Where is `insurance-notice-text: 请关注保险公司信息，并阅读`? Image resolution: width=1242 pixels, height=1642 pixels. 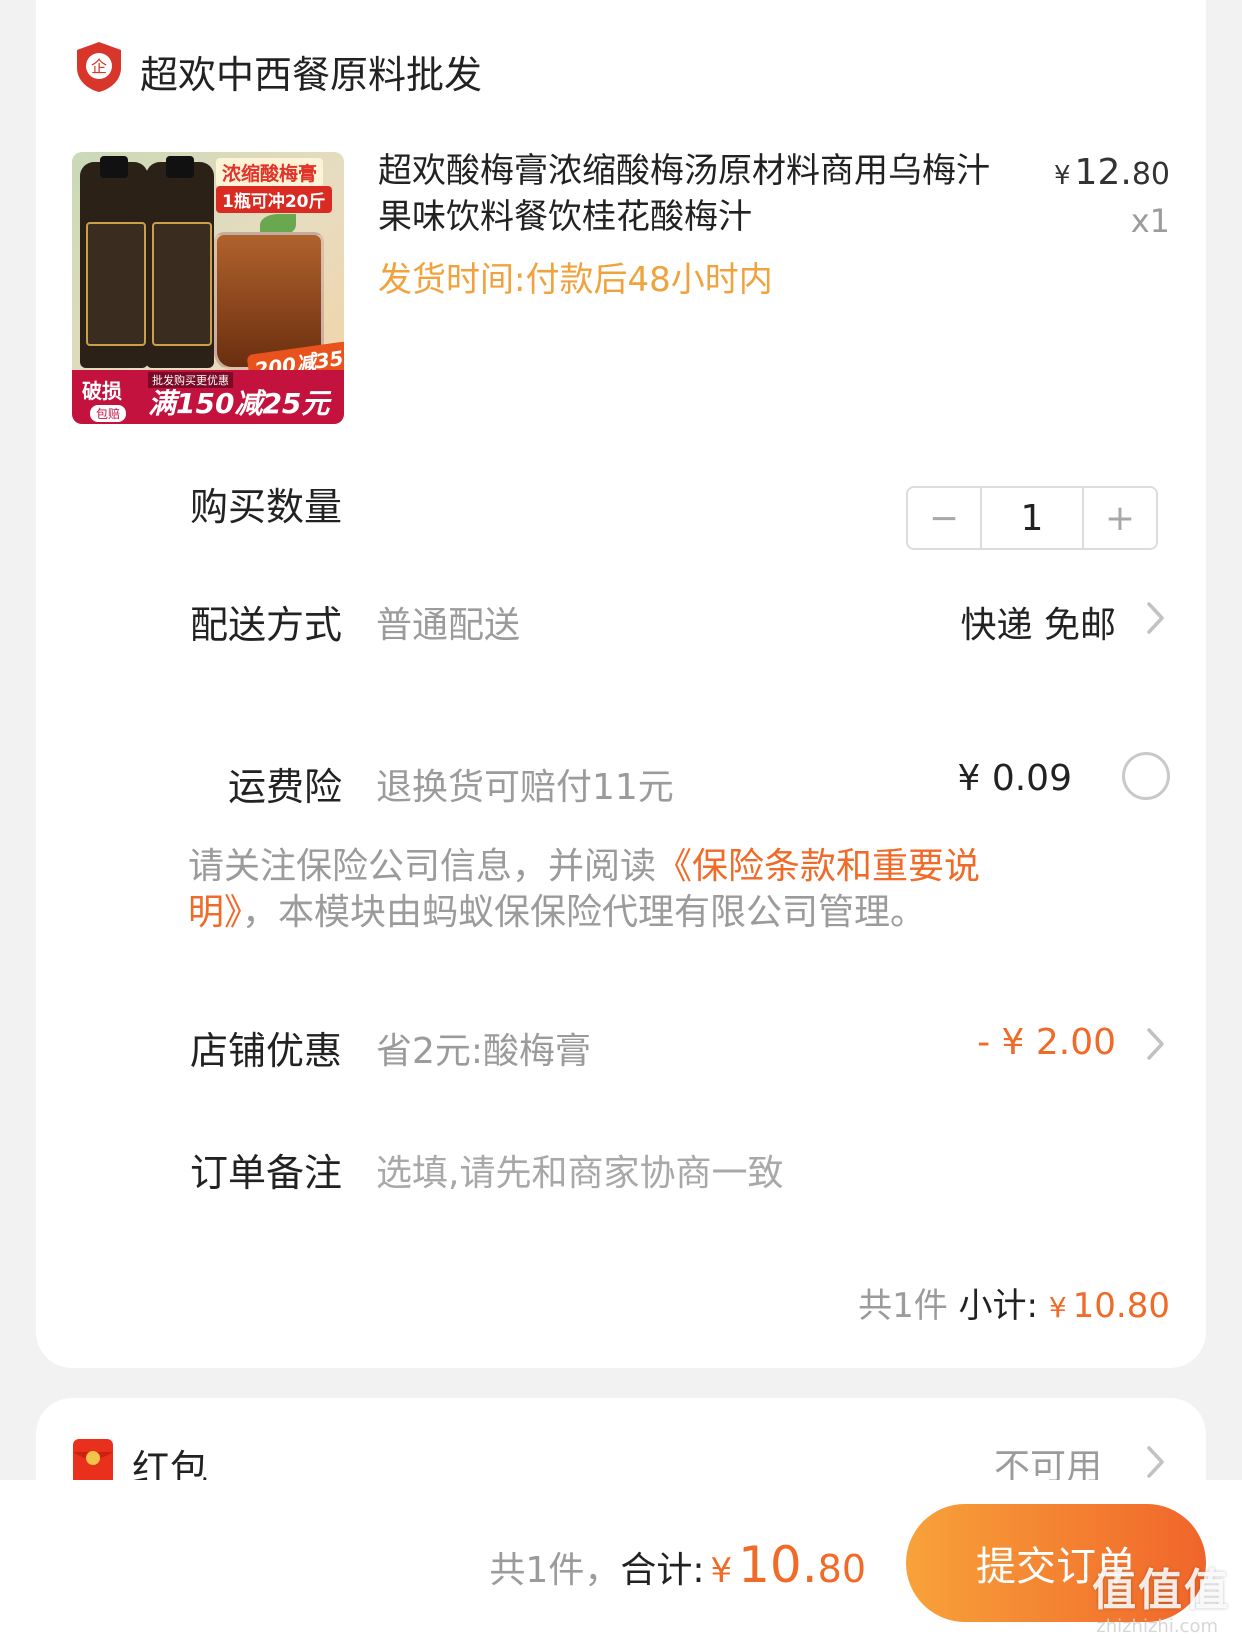
insurance-notice-text: 请关注保险公司信息，并阅读 is located at coordinates (422, 866).